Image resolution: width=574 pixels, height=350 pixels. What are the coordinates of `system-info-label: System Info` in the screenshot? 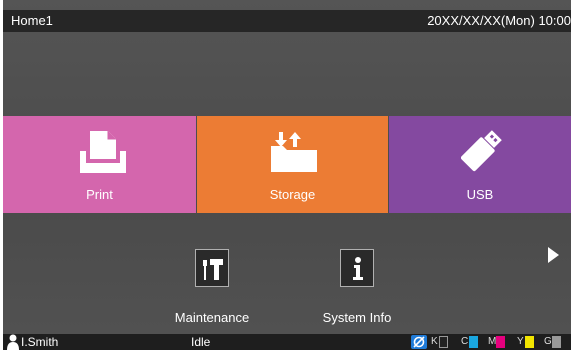 It's located at (357, 317).